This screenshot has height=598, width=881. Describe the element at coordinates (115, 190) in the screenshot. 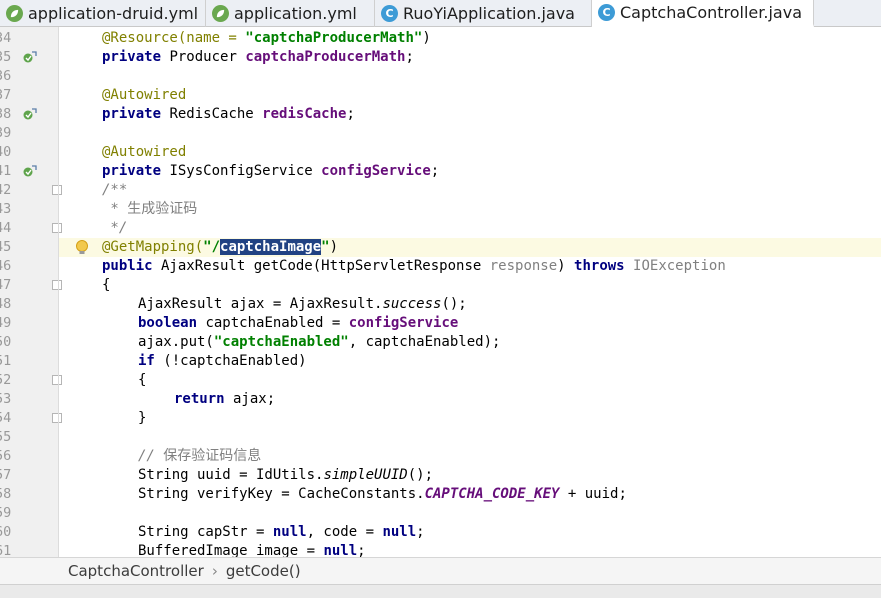

I see `code-line: /**` at that location.